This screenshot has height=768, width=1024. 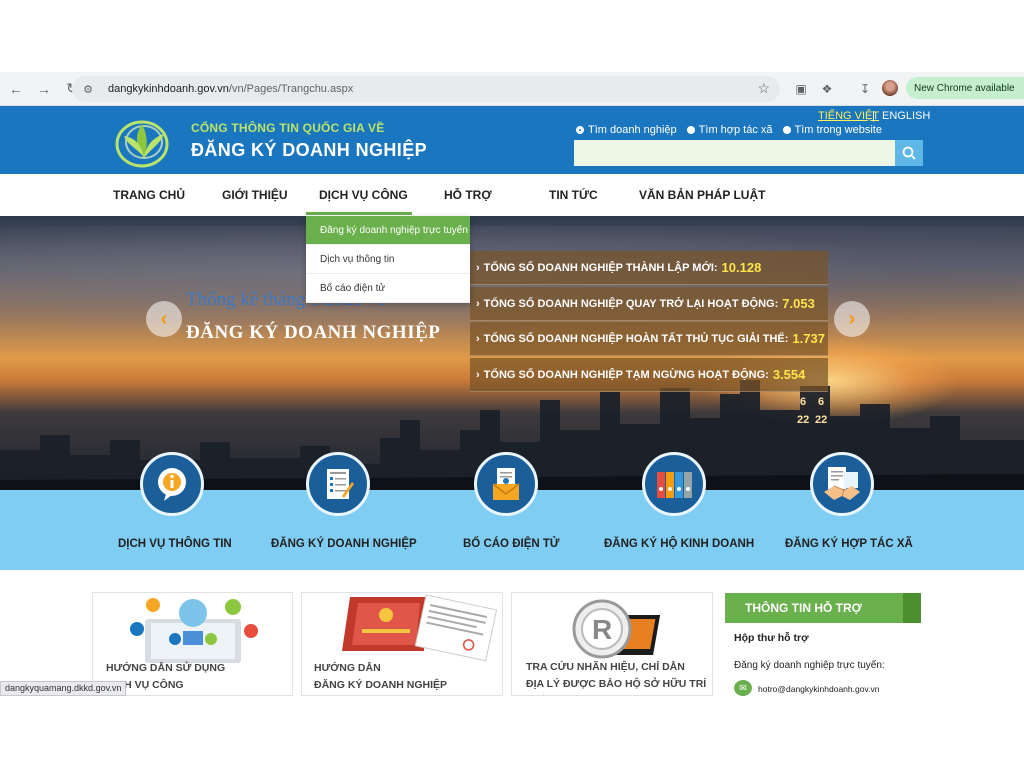 I want to click on card-line: HƯỚNG DẪN, so click(x=347, y=668).